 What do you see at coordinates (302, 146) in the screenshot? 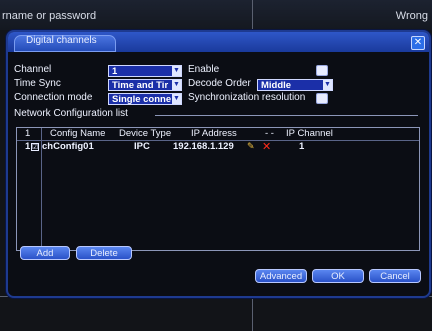
I see `row-ip-channel: 1` at bounding box center [302, 146].